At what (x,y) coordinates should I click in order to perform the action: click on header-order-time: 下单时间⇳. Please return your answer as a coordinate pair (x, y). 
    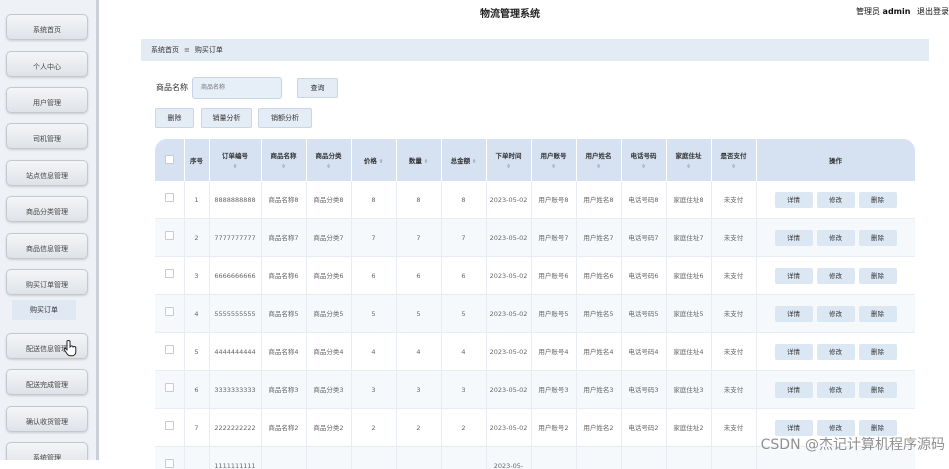
    Looking at the image, I should click on (508, 160).